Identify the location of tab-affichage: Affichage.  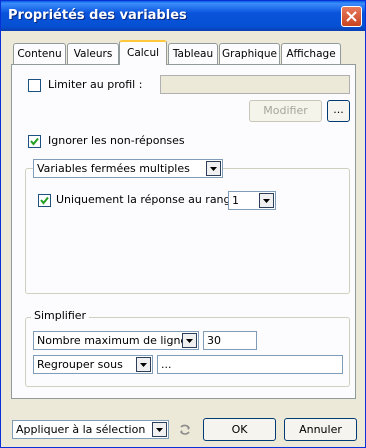
(311, 53).